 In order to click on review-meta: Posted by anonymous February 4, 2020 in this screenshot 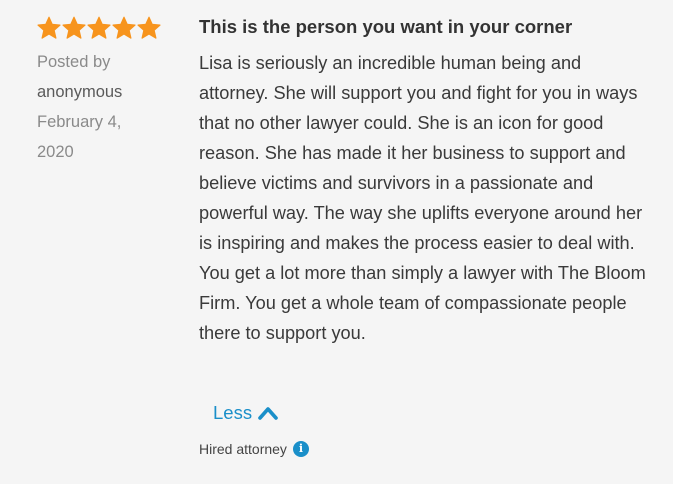, I will do `click(112, 90)`.